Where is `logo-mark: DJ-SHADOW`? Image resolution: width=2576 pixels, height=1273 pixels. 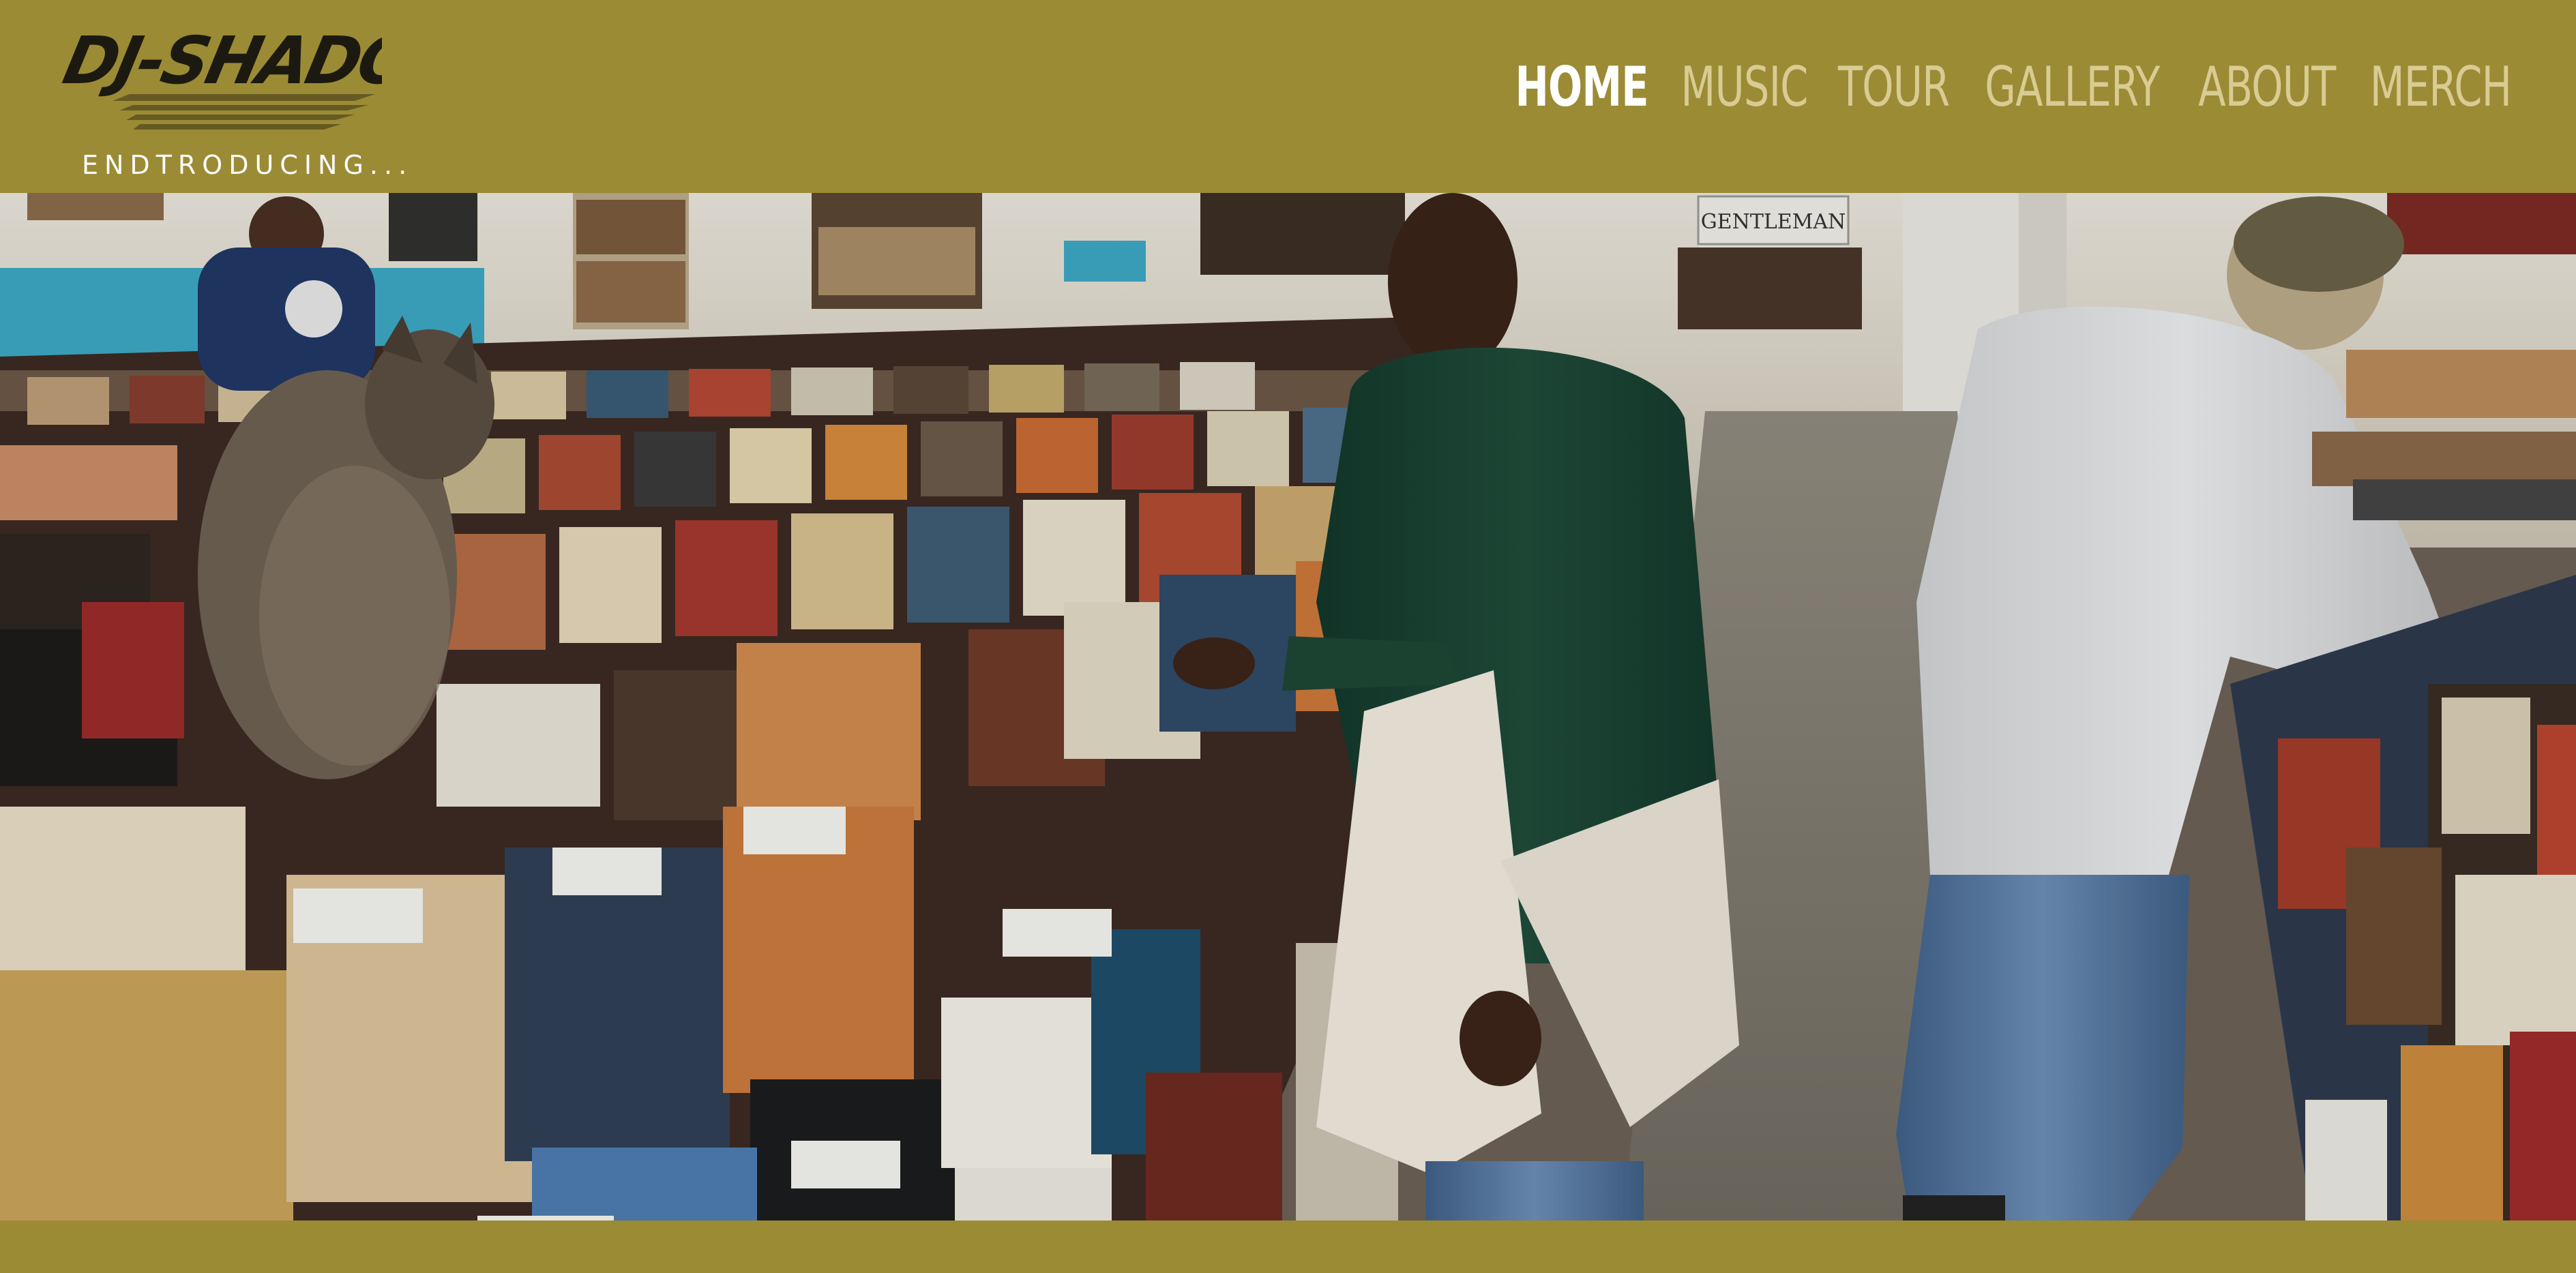
logo-mark: DJ-SHADOW is located at coordinates (219, 76).